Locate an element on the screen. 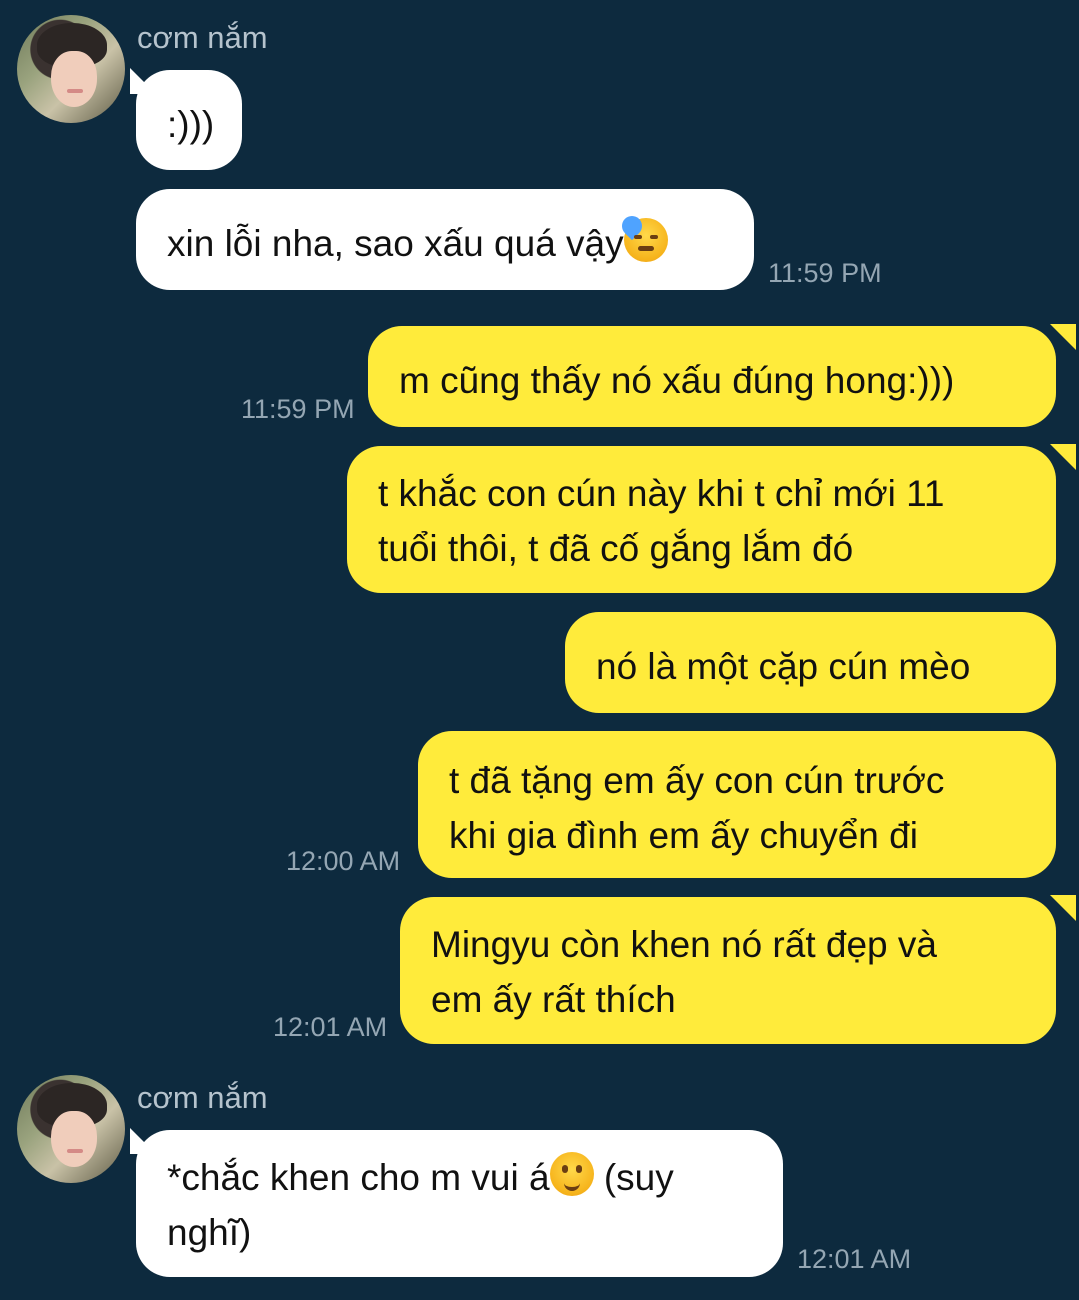 Image resolution: width=1079 pixels, height=1300 pixels. message-text: m cũng thấy nó xấu đúng hong:))) is located at coordinates (677, 380).